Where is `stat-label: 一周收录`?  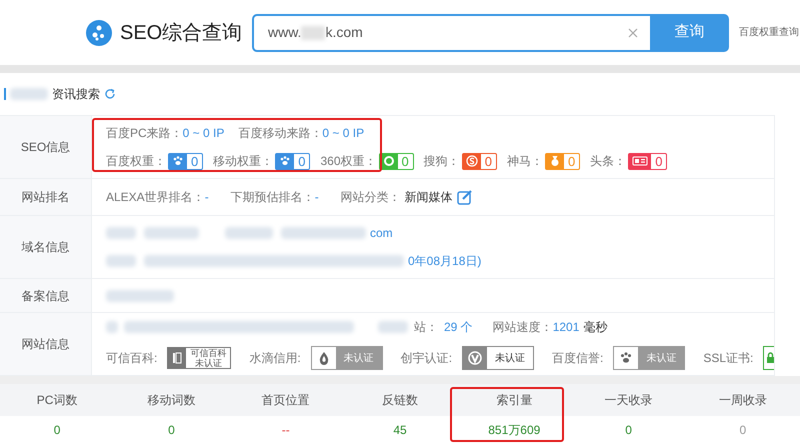 stat-label: 一周收录 is located at coordinates (742, 400).